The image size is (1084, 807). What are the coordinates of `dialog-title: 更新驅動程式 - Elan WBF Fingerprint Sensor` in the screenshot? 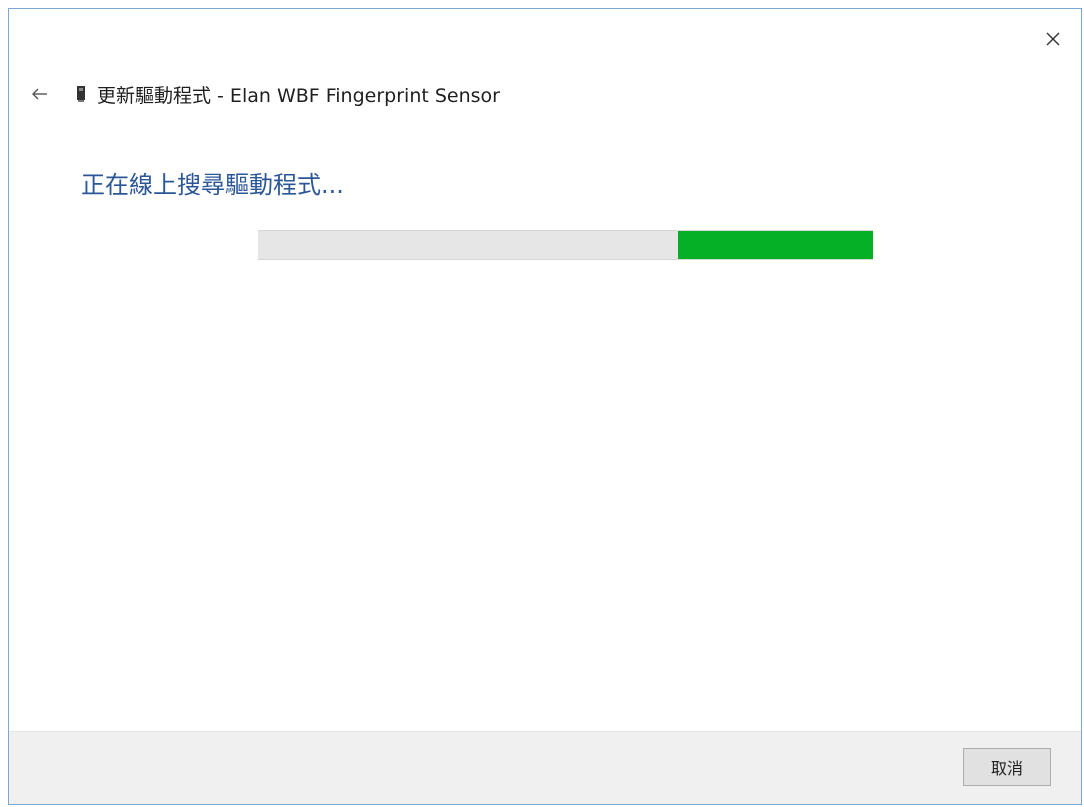 It's located at (298, 95).